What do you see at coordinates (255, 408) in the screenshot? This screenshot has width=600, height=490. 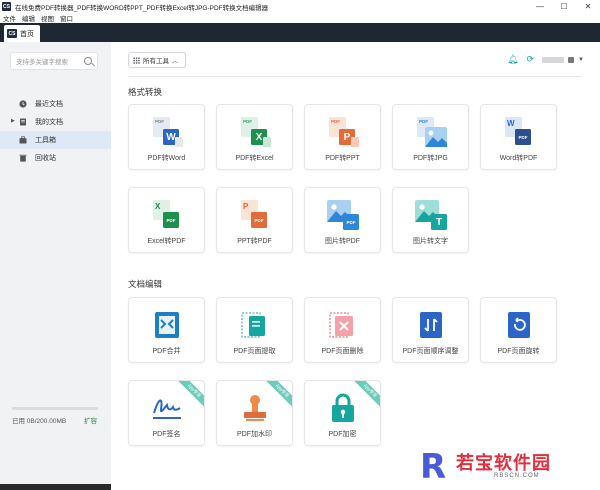 I see `watermark-stamp-icon` at bounding box center [255, 408].